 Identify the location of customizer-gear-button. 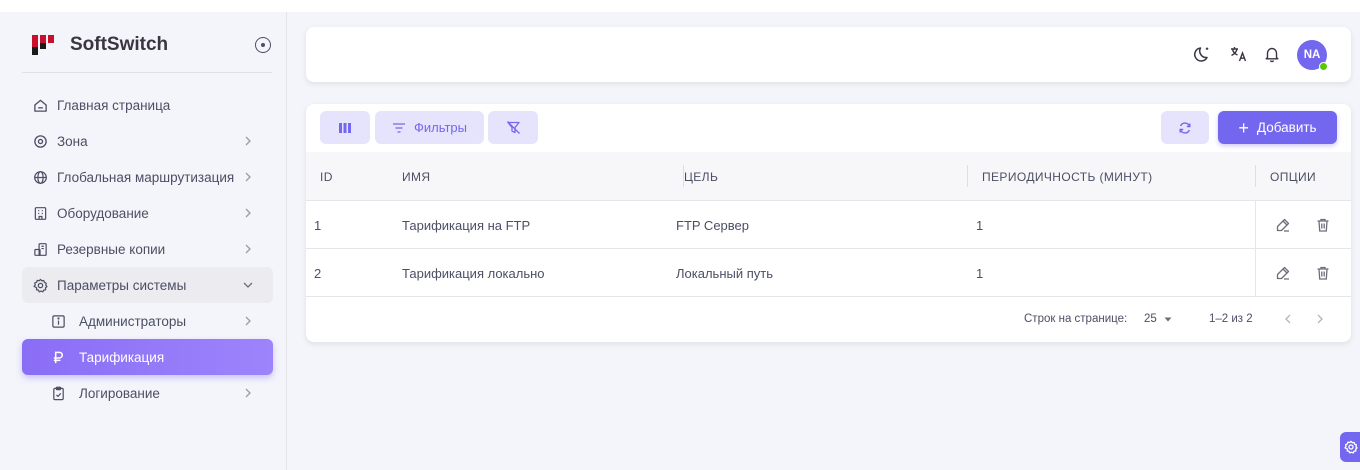
(1350, 447).